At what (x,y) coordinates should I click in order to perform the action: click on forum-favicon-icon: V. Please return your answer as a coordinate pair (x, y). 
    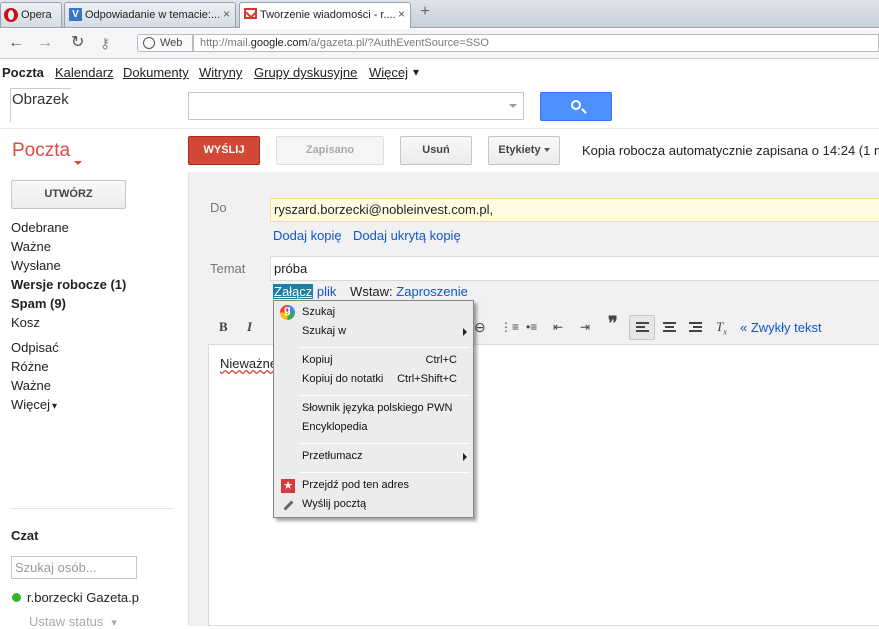
    Looking at the image, I should click on (75, 14).